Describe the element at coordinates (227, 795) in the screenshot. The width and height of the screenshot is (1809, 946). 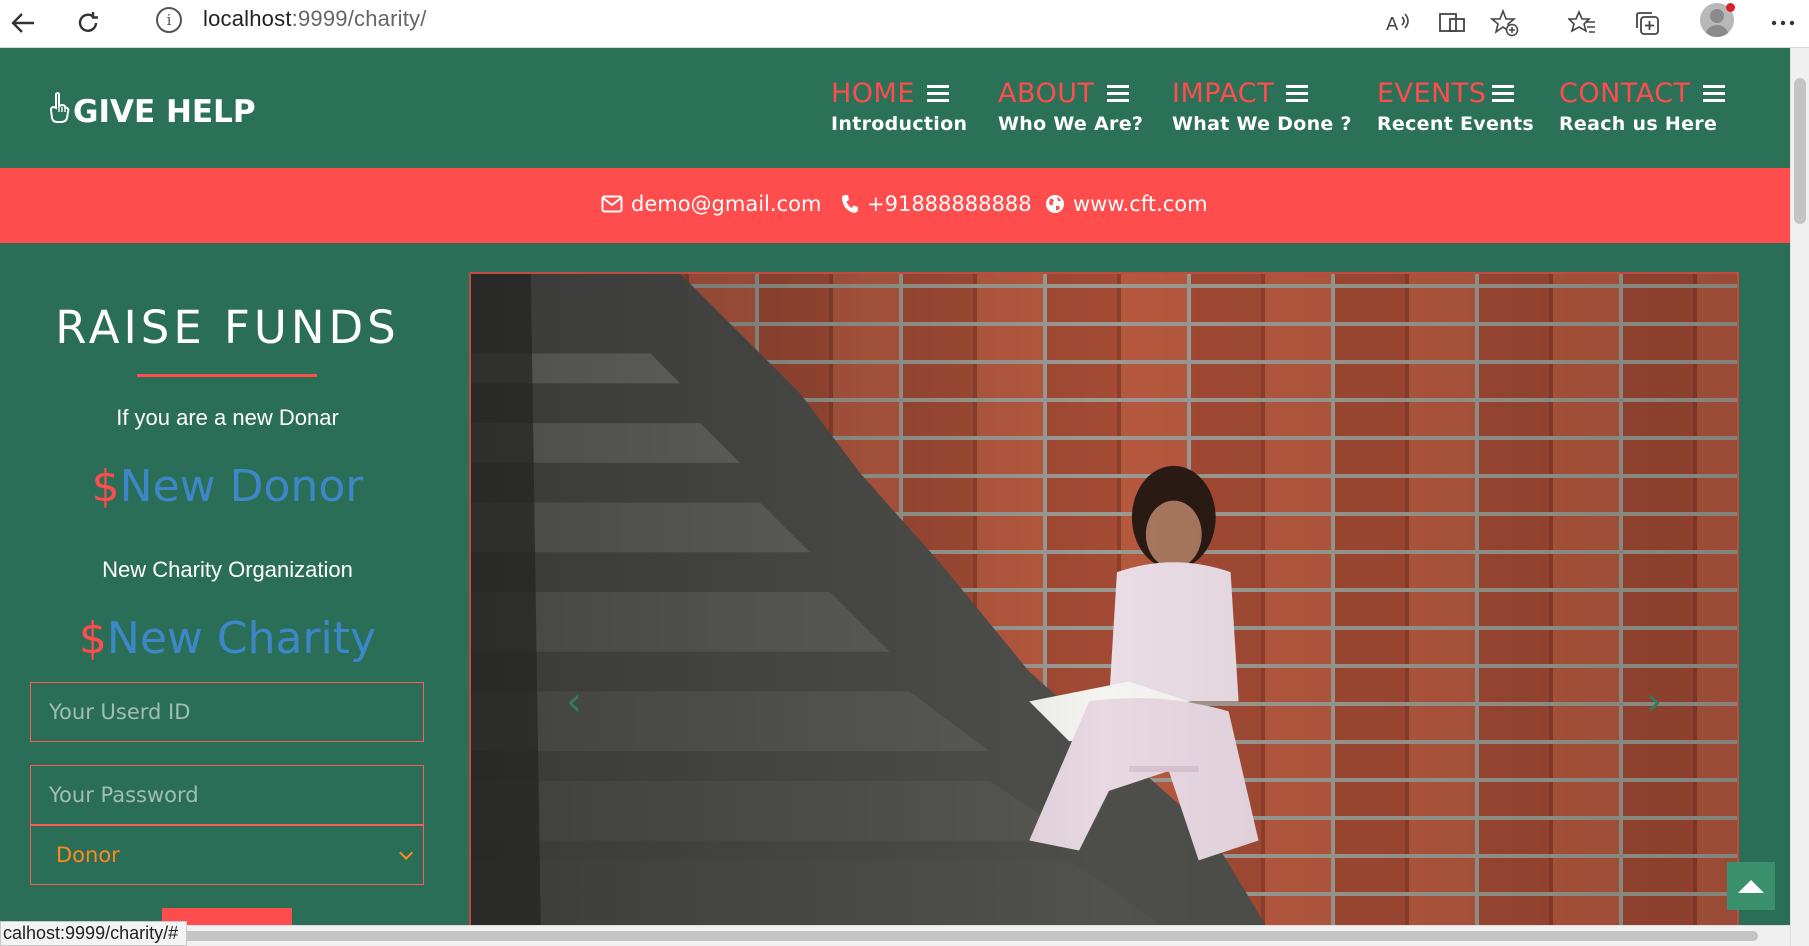
I see `password-input` at that location.